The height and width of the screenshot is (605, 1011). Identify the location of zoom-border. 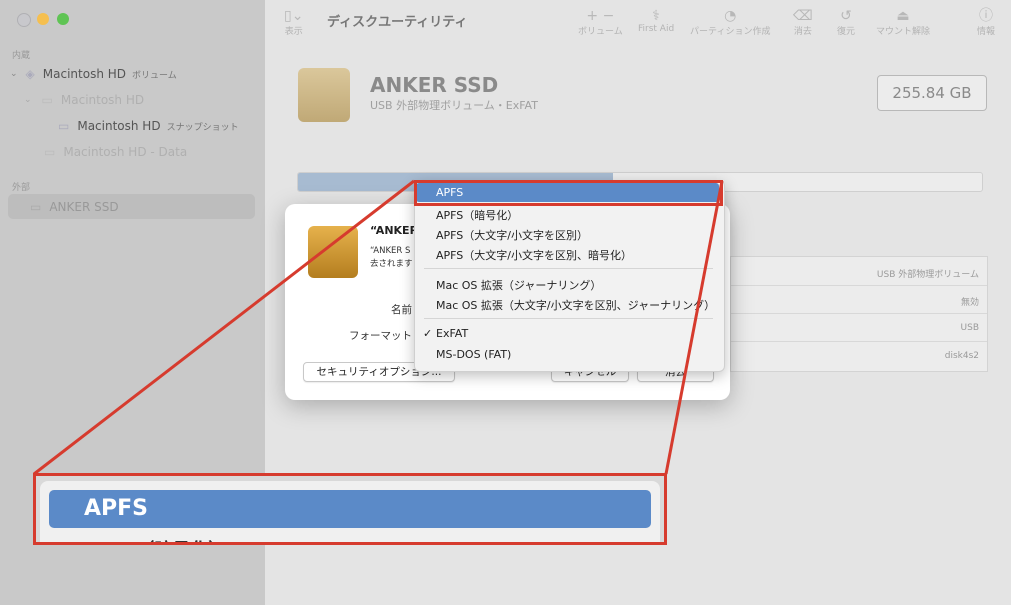
(350, 509).